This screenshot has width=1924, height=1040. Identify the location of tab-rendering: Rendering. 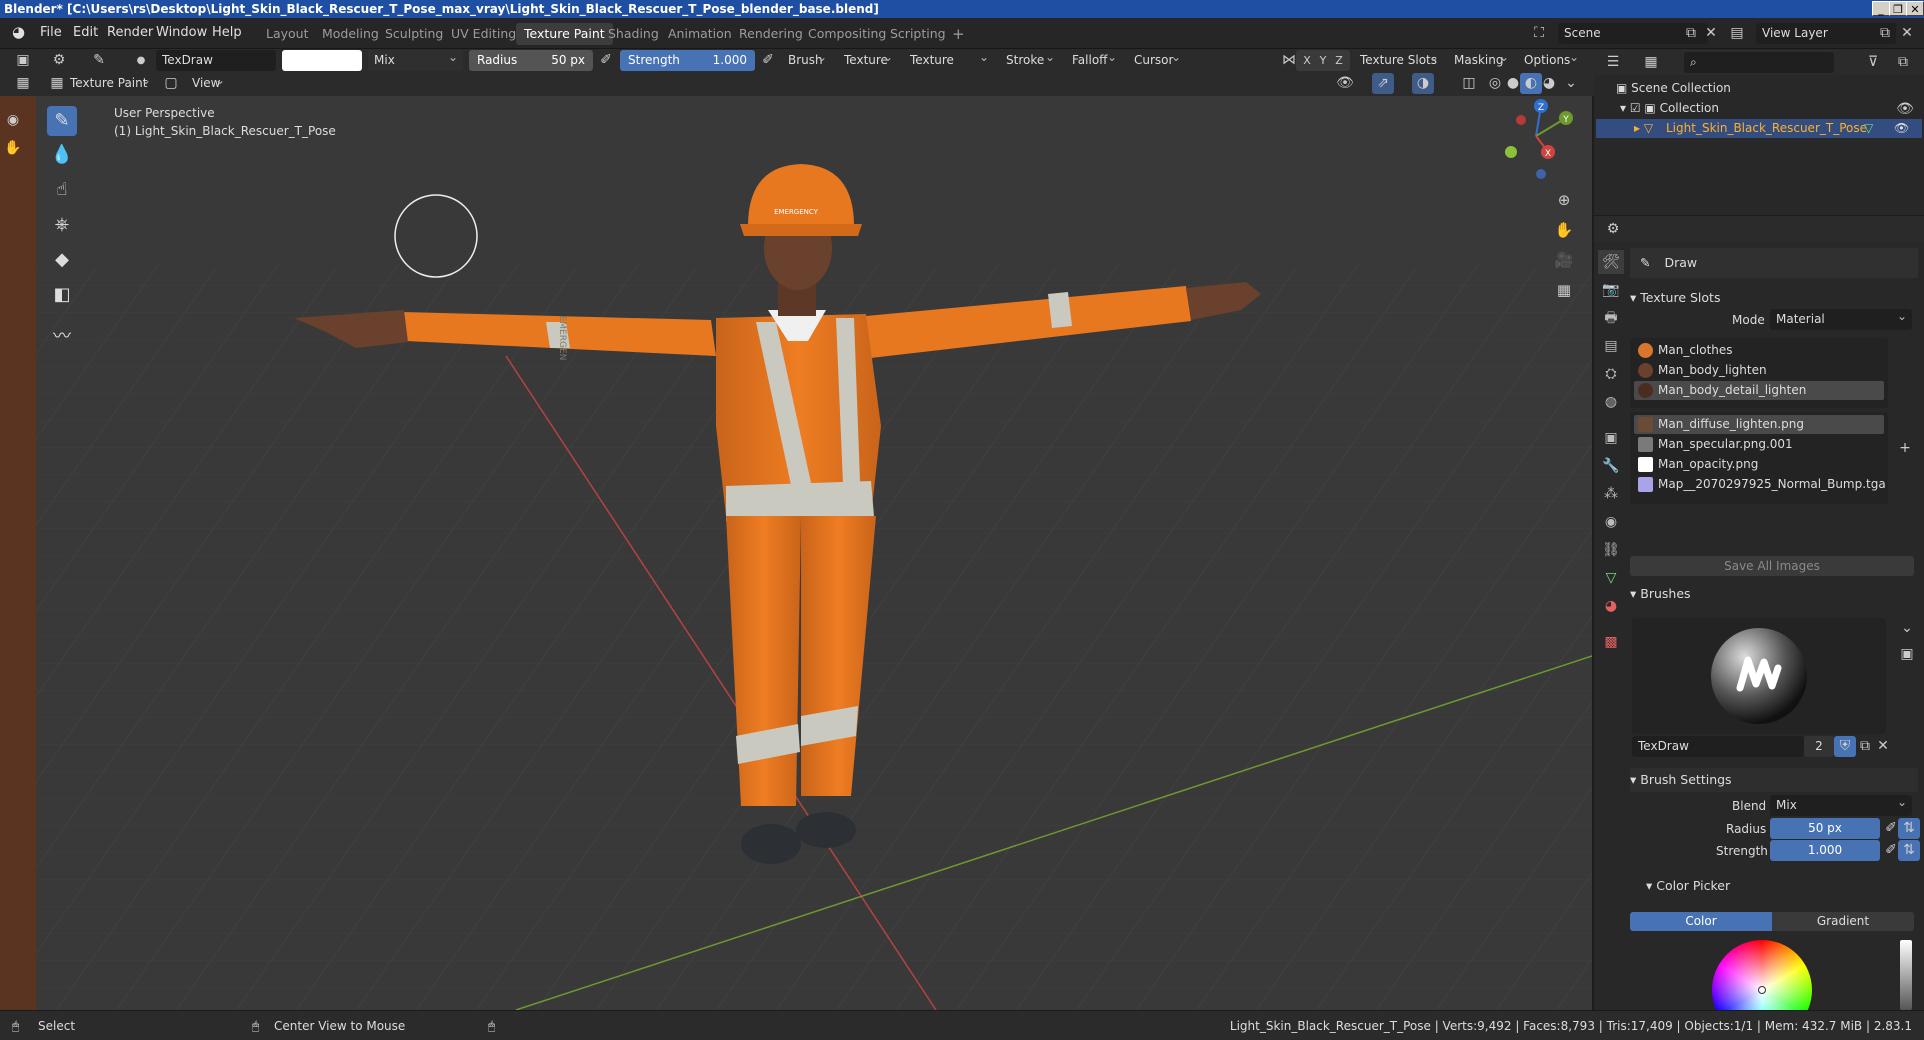
(771, 34).